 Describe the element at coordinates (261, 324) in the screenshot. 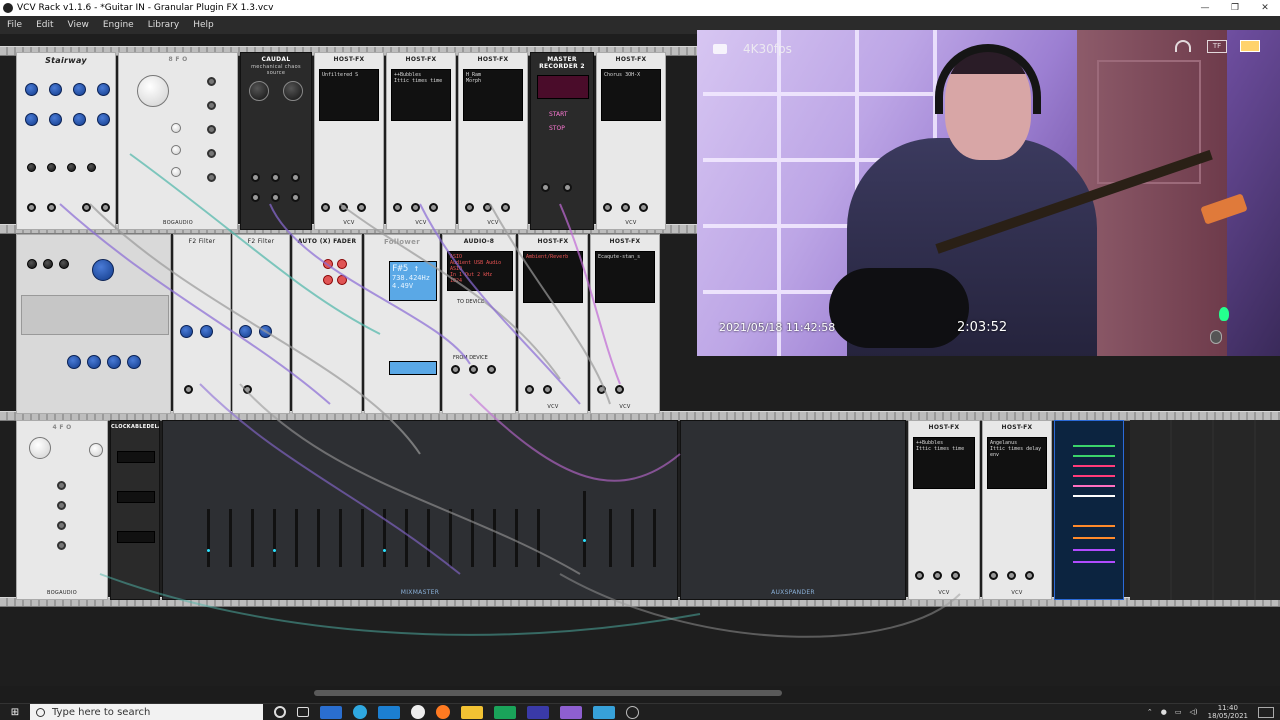

I see `f2-filter-module: F2 Filter` at that location.